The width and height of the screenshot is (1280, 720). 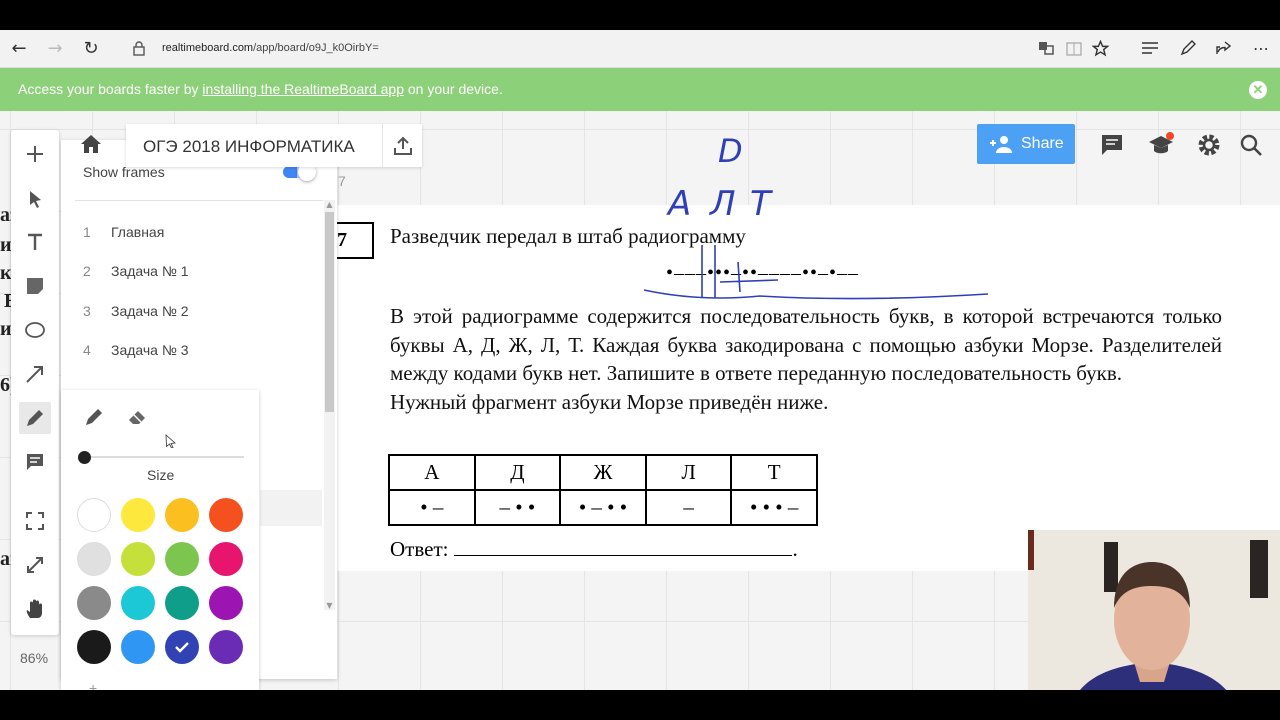 I want to click on handwritten-letter: D, so click(x=730, y=151).